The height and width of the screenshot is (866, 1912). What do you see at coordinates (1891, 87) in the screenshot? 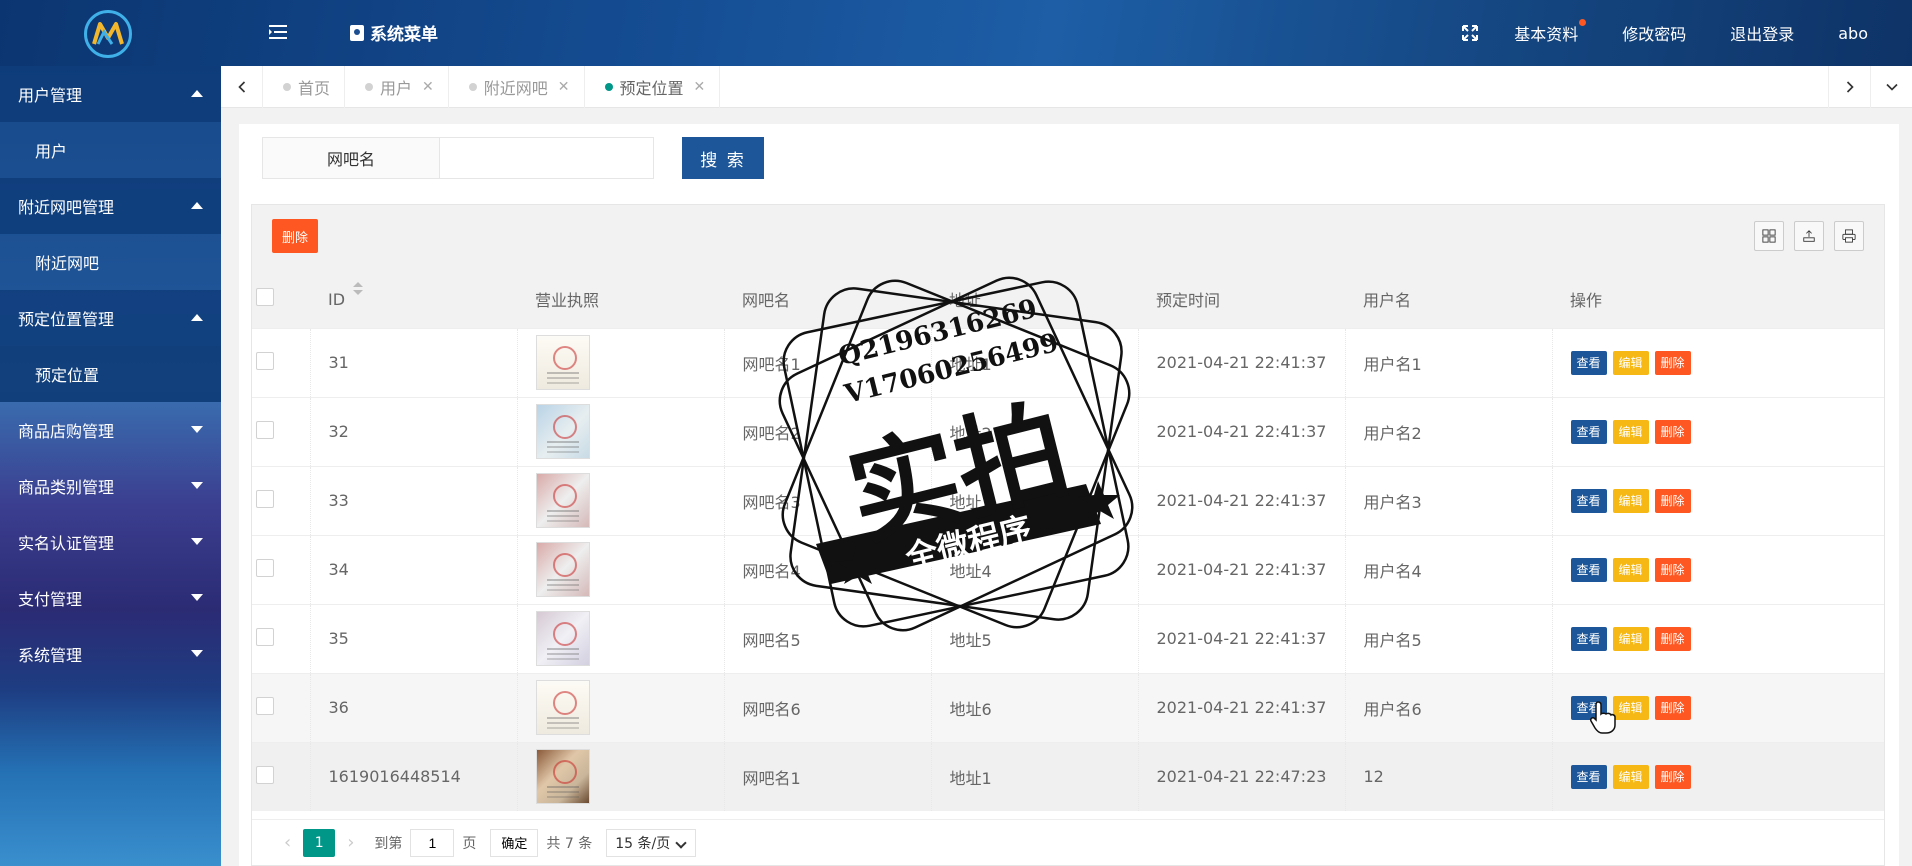
I see `tabs-menu-button` at bounding box center [1891, 87].